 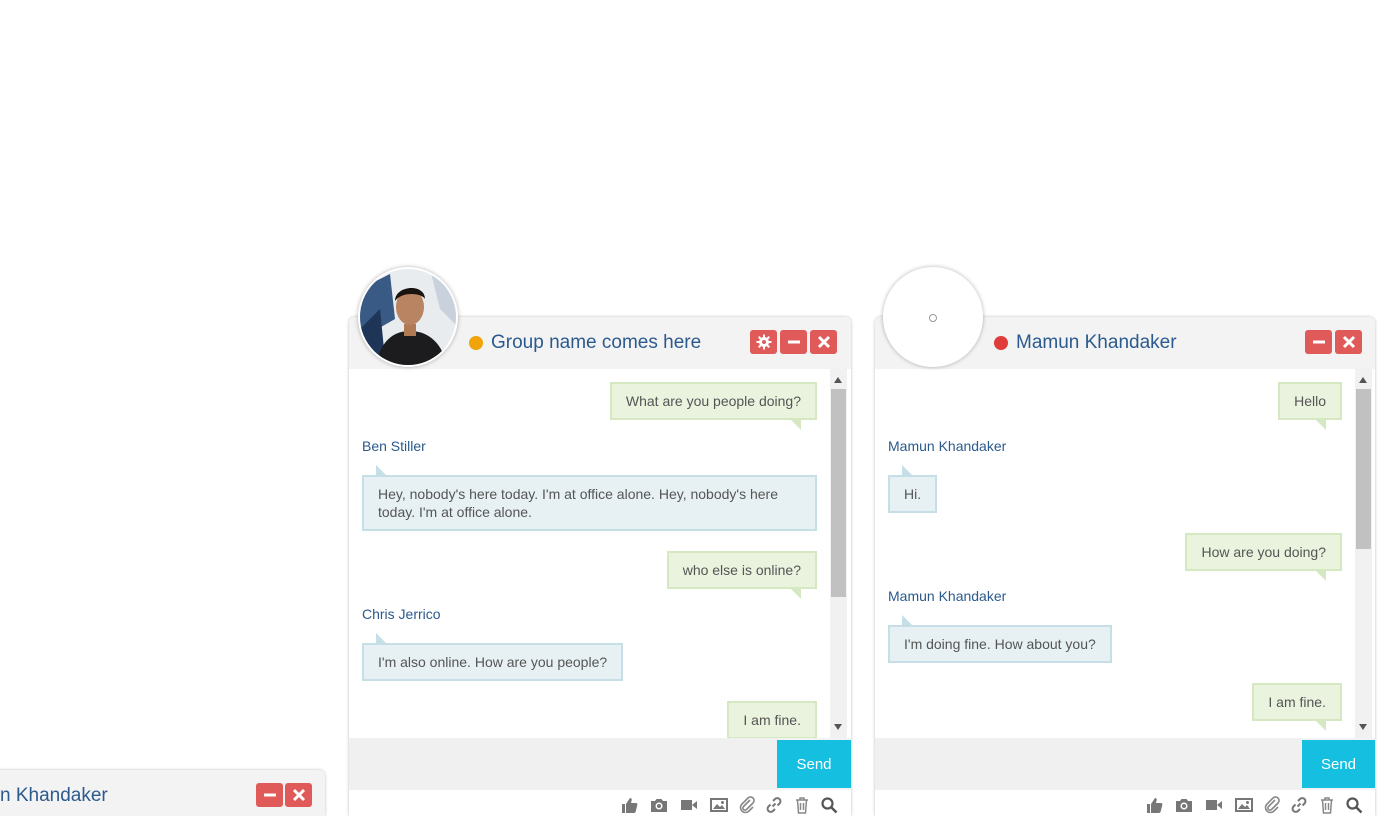 What do you see at coordinates (596, 342) in the screenshot?
I see `chat-title: Group name comes here` at bounding box center [596, 342].